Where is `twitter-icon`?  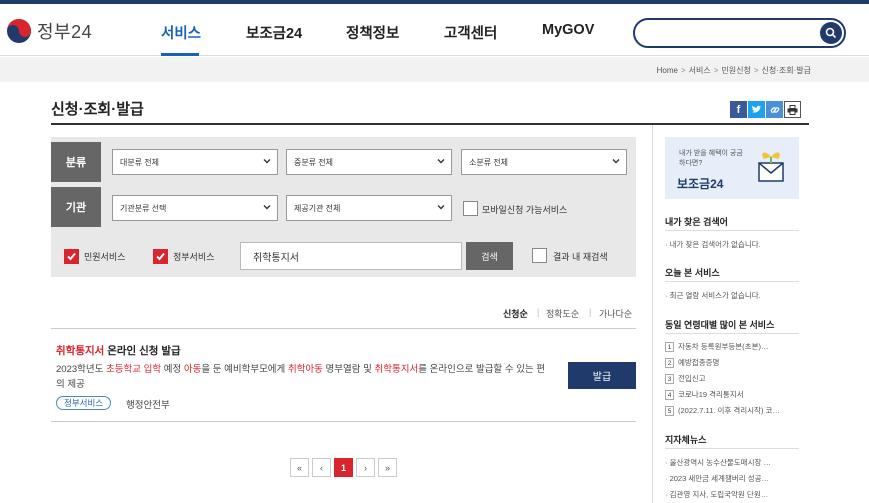 twitter-icon is located at coordinates (756, 109).